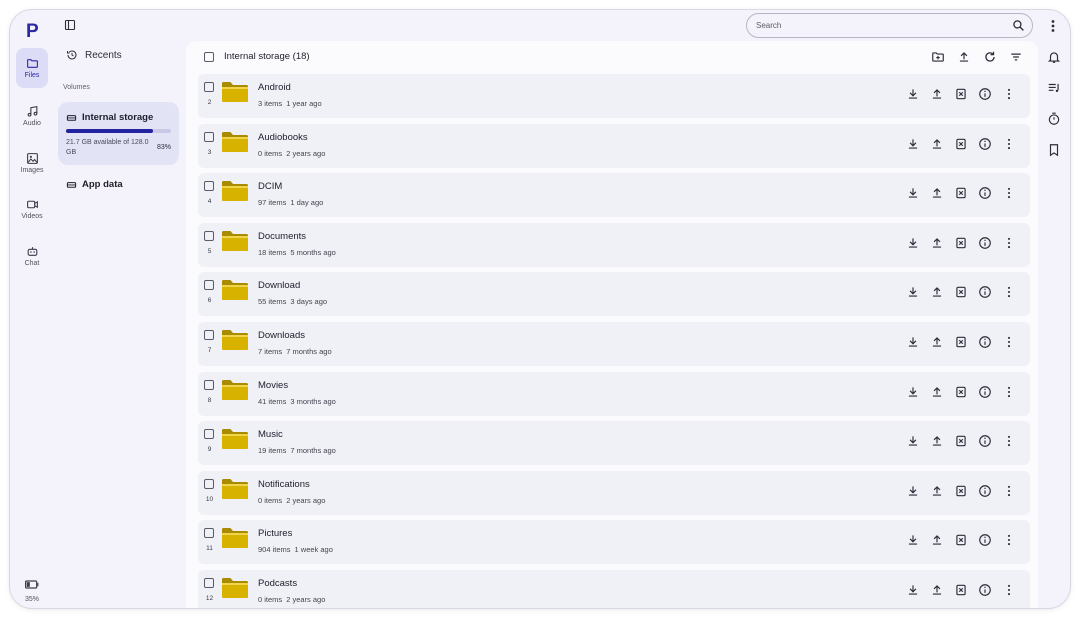 Image resolution: width=1080 pixels, height=618 pixels. I want to click on sort-button, so click(1016, 57).